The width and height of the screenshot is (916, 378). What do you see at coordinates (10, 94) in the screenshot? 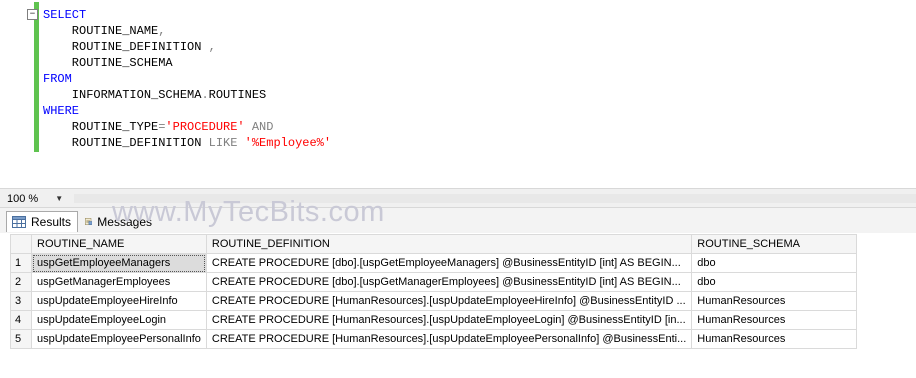
I see `editor-margin` at bounding box center [10, 94].